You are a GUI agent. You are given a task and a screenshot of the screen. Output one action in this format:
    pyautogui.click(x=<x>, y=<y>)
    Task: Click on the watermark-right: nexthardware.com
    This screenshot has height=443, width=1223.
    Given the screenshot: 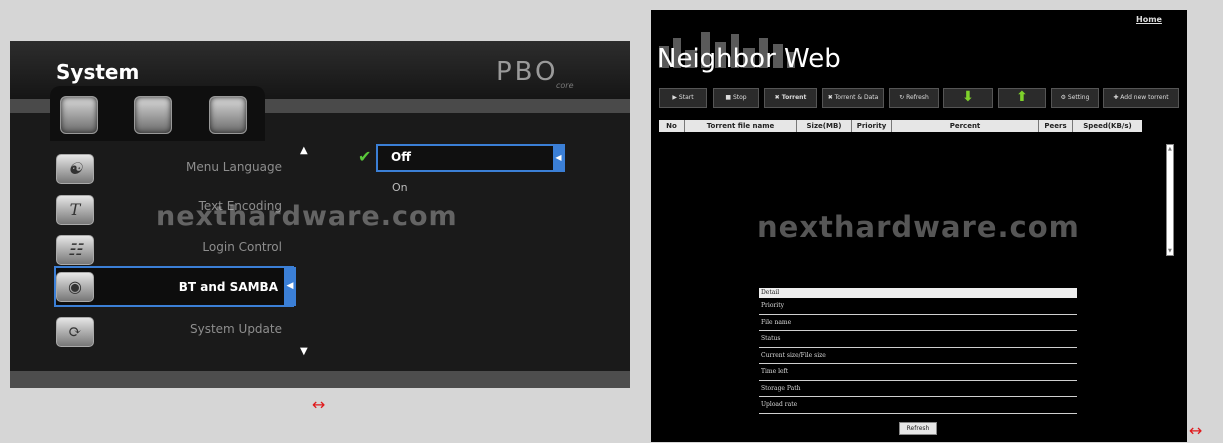 What is the action you would take?
    pyautogui.click(x=918, y=227)
    